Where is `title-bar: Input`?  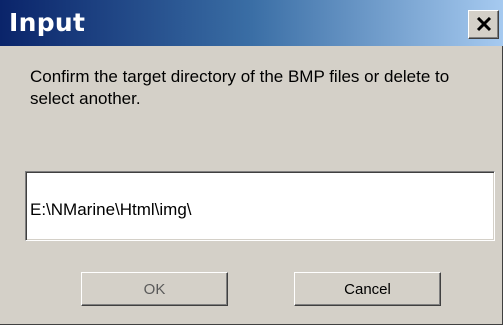
title-bar: Input is located at coordinates (251, 23).